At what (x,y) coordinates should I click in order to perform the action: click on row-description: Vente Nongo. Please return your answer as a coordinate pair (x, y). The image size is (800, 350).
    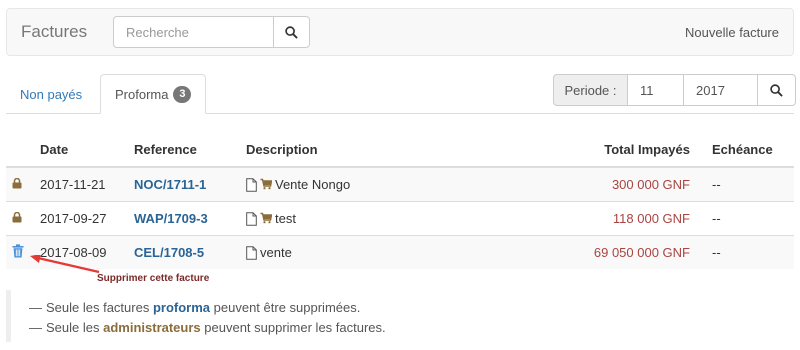
    Looking at the image, I should click on (345, 183).